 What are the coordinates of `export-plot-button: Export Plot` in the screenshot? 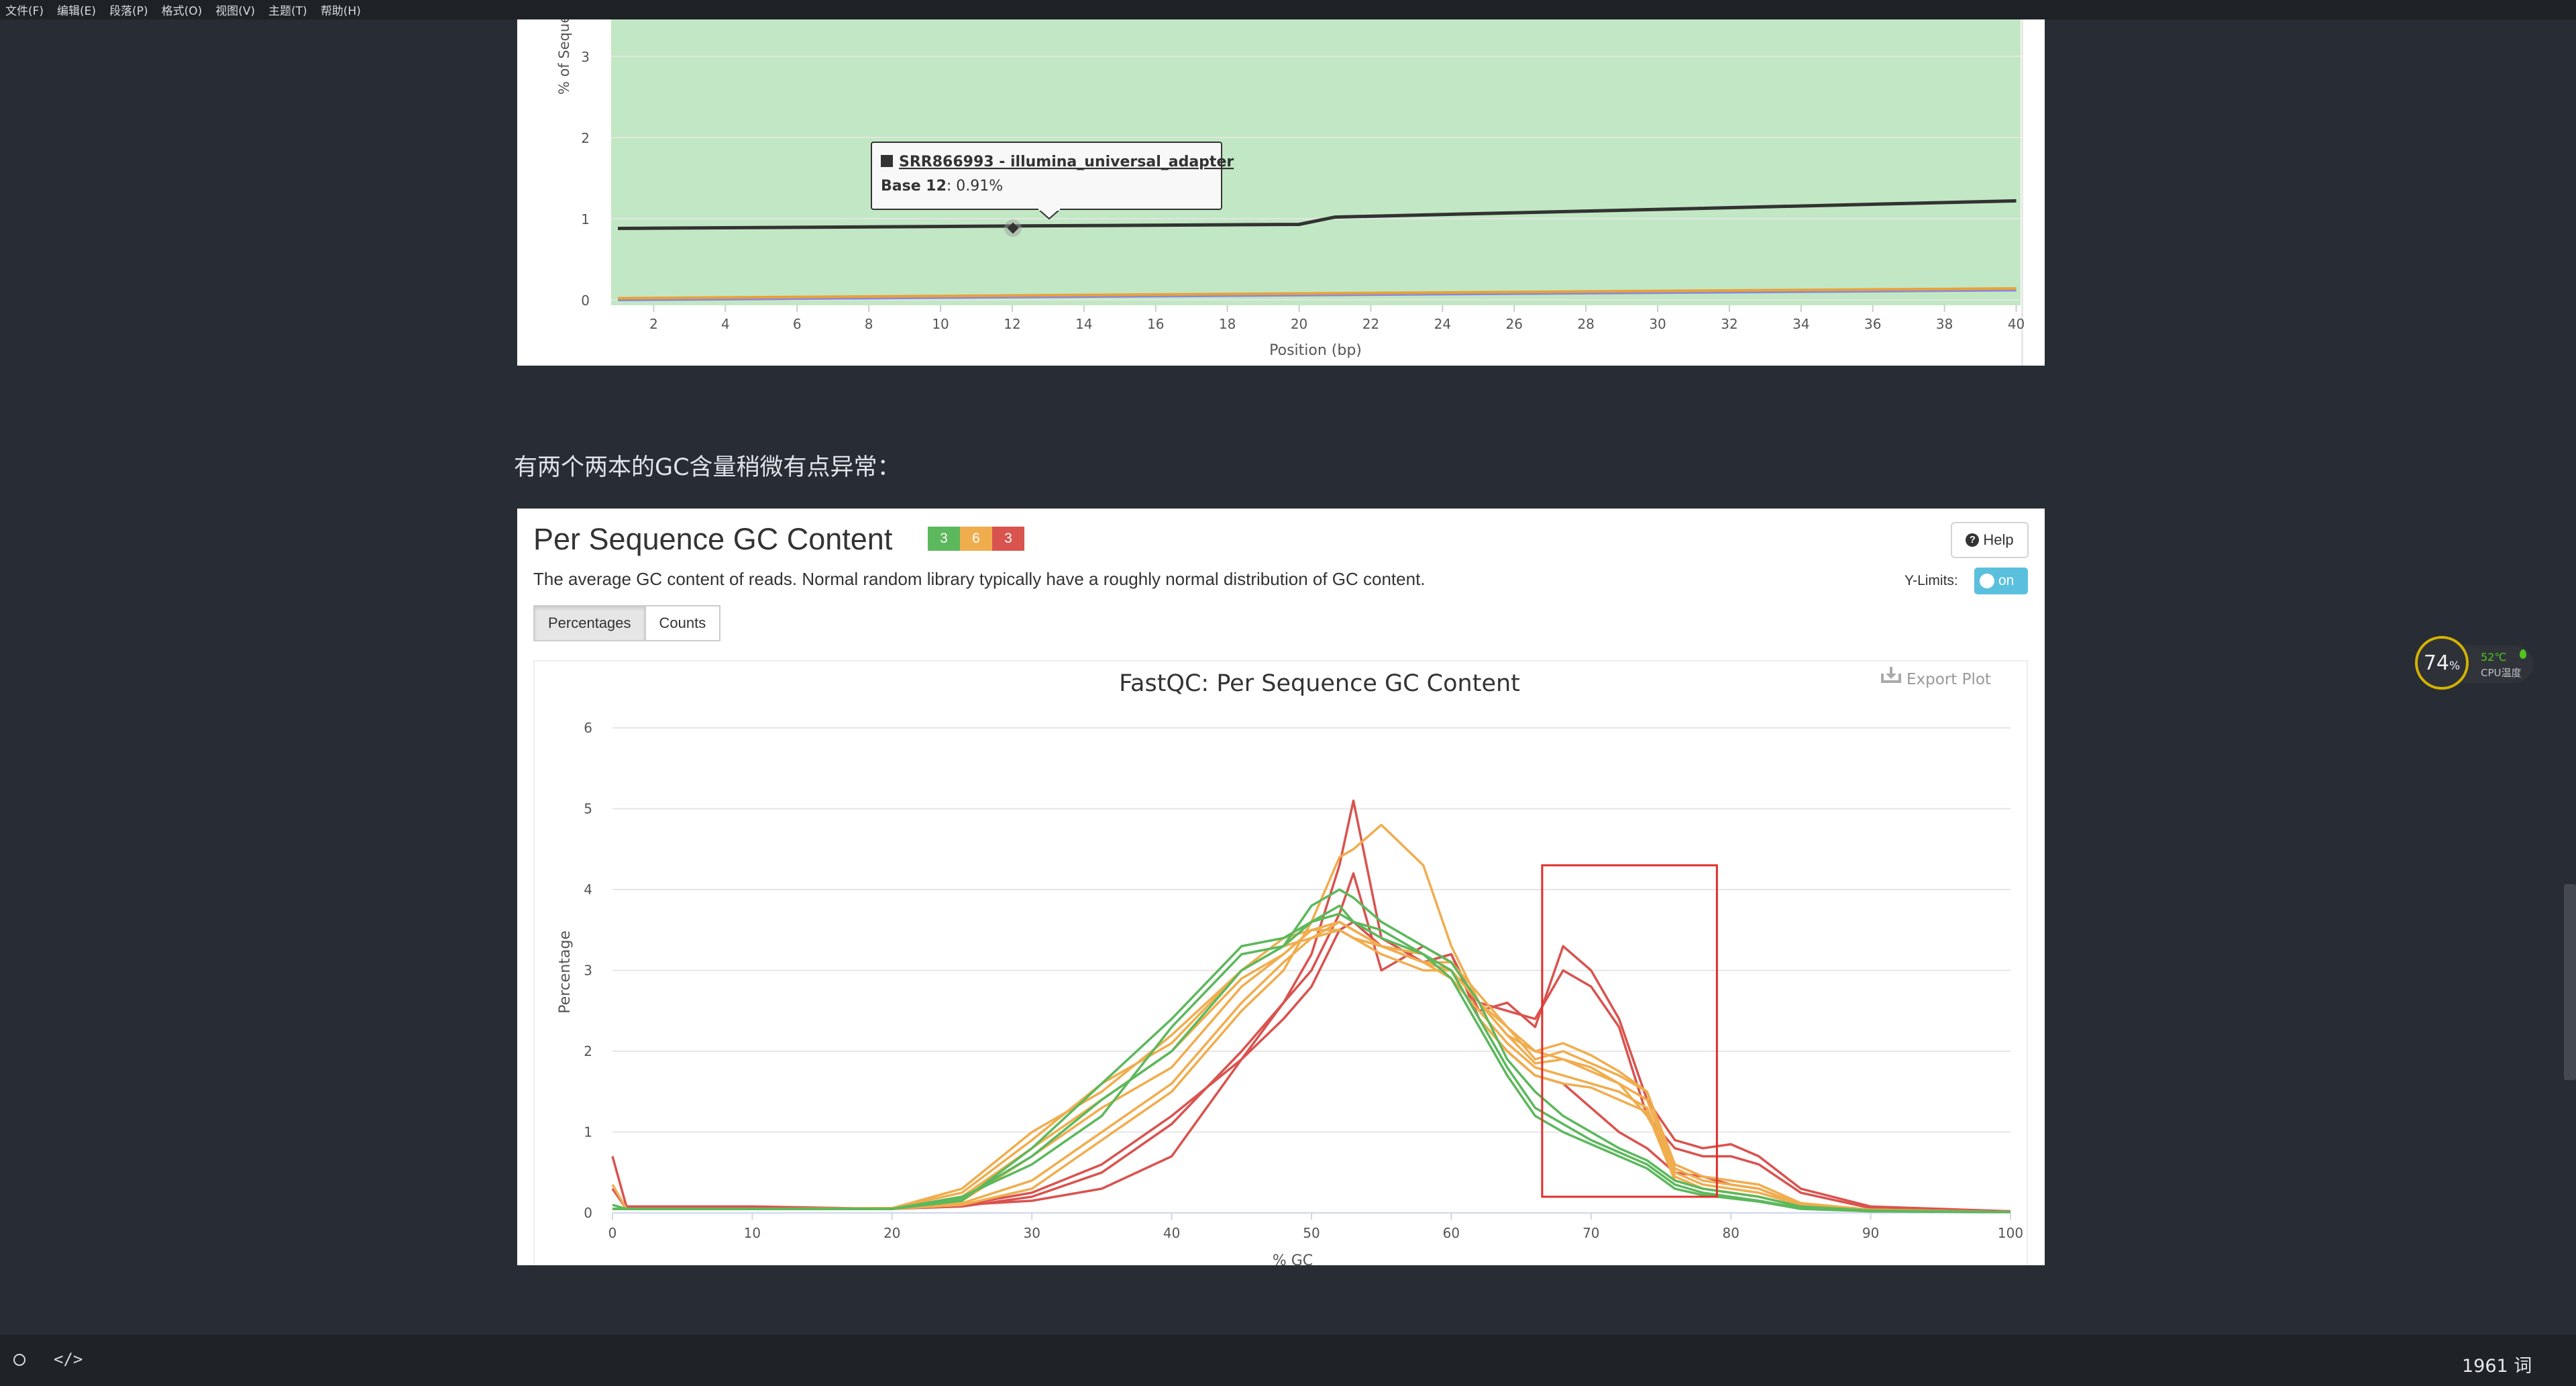 It's located at (1936, 677).